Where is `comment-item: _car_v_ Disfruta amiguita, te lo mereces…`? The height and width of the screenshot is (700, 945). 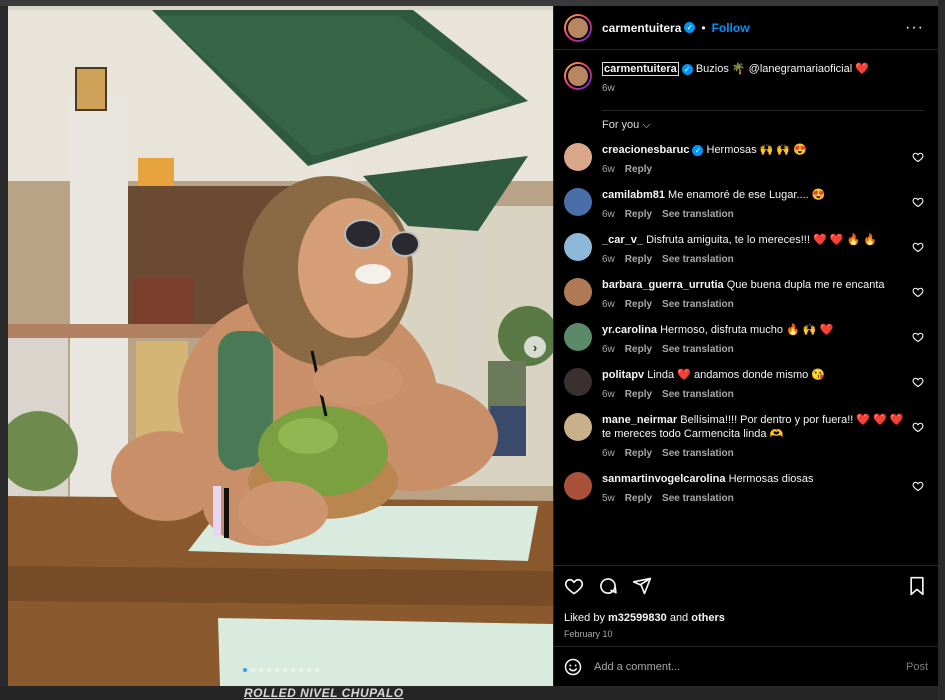 comment-item: _car_v_ Disfruta amiguita, te lo mereces… is located at coordinates (744, 250).